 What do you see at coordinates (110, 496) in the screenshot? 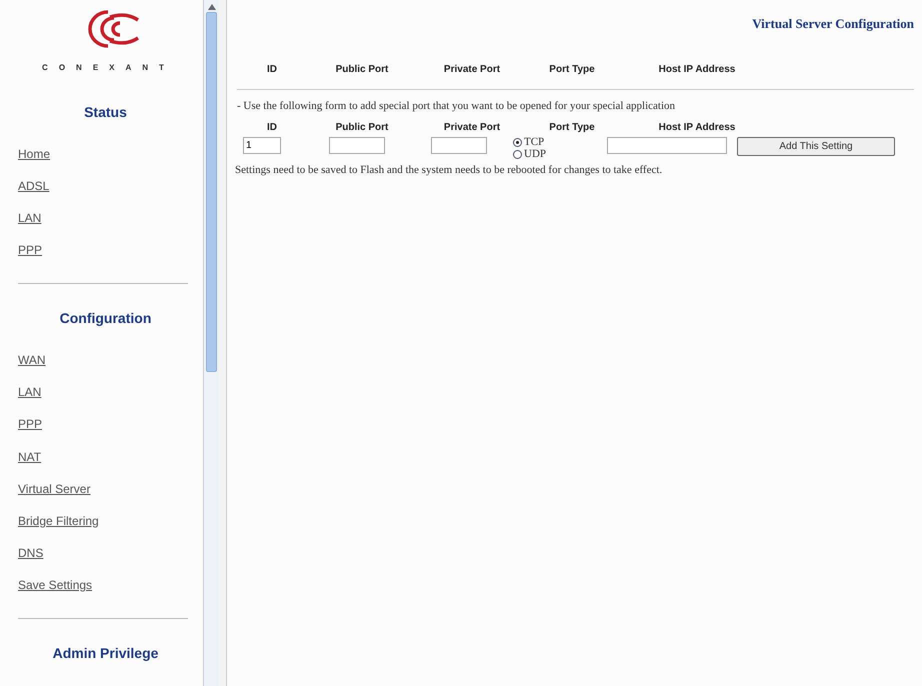
I see `nav-link: Virtual Server` at bounding box center [110, 496].